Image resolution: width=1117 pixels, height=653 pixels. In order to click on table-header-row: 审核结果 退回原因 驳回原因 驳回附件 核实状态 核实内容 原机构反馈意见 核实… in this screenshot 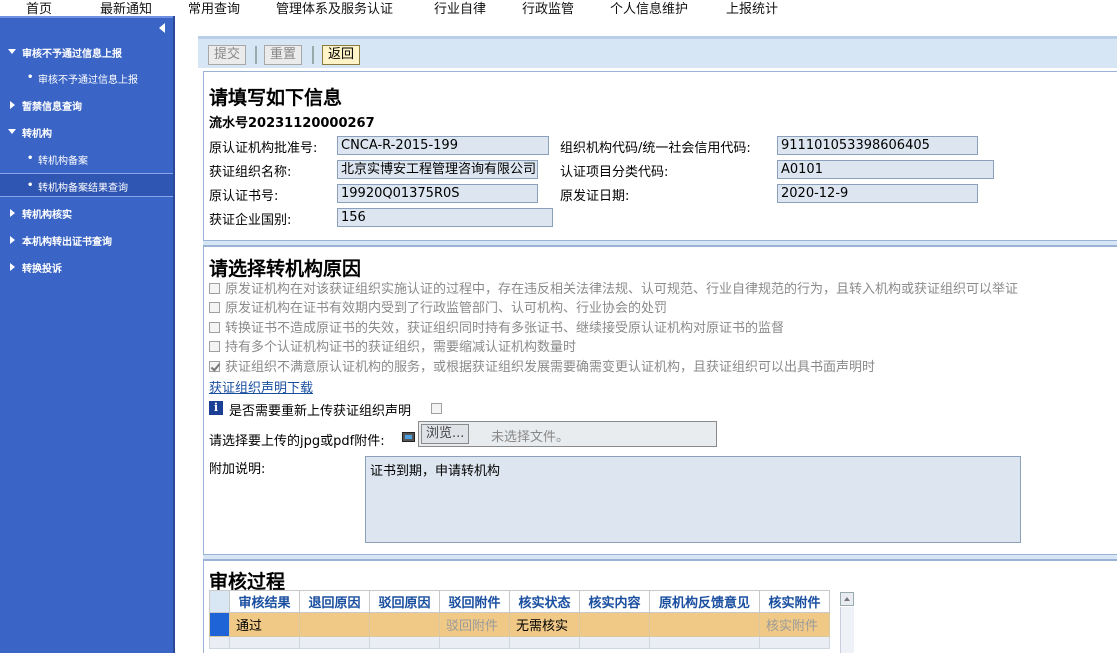, I will do `click(519, 601)`.